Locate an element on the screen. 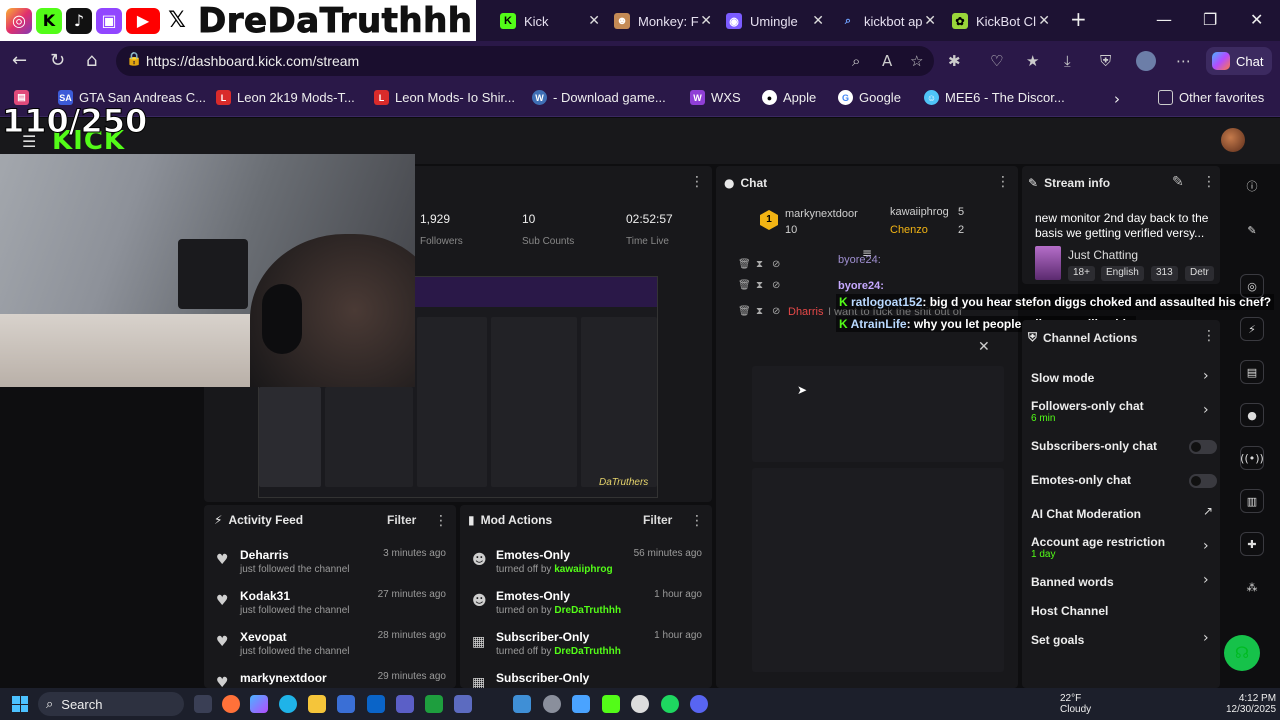  edge-icon is located at coordinates (288, 704).